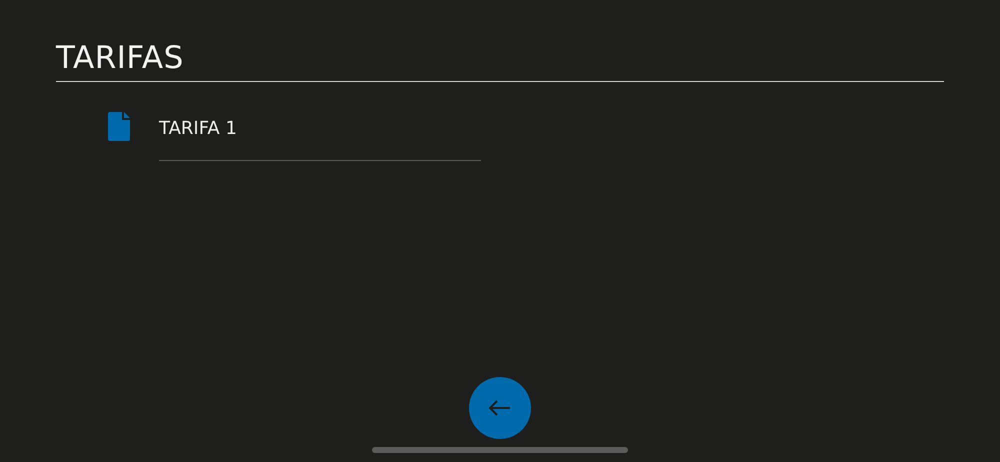  Describe the element at coordinates (320, 136) in the screenshot. I see `list-item: TARIFA 1` at that location.